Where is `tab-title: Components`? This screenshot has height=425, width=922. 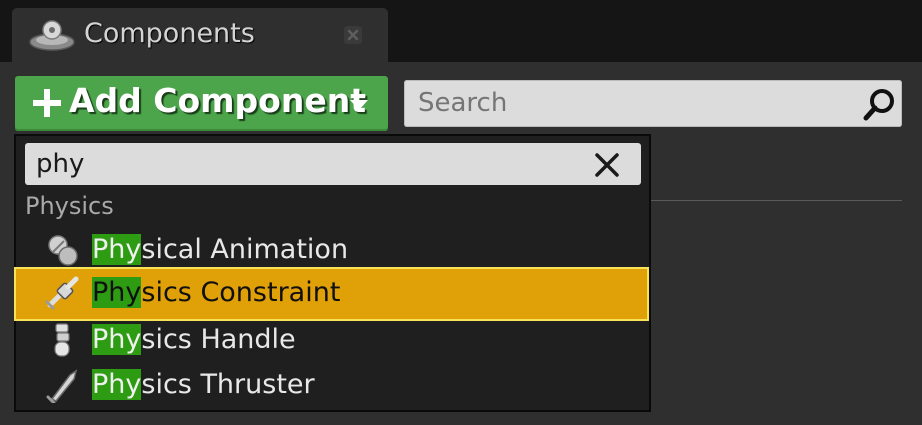
tab-title: Components is located at coordinates (169, 33).